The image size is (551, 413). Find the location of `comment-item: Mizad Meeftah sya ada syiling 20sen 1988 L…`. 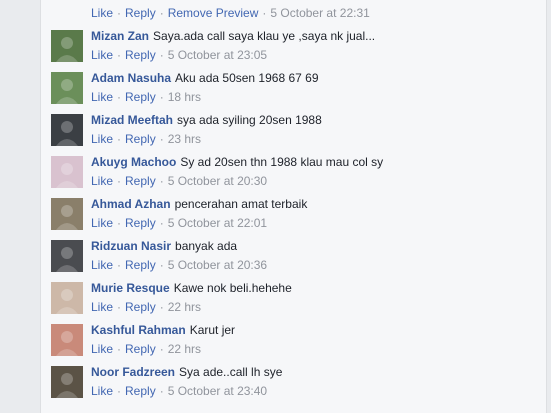

comment-item: Mizad Meeftah sya ada syiling 20sen 1988 L… is located at coordinates (296, 134).